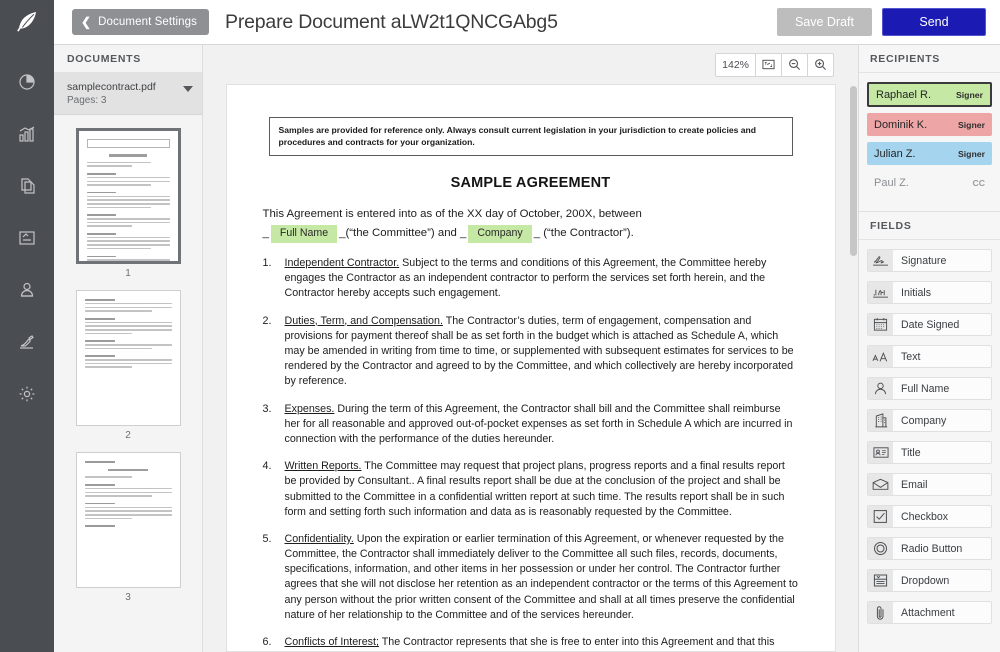  I want to click on field-checkbox: Checkbox, so click(929, 516).